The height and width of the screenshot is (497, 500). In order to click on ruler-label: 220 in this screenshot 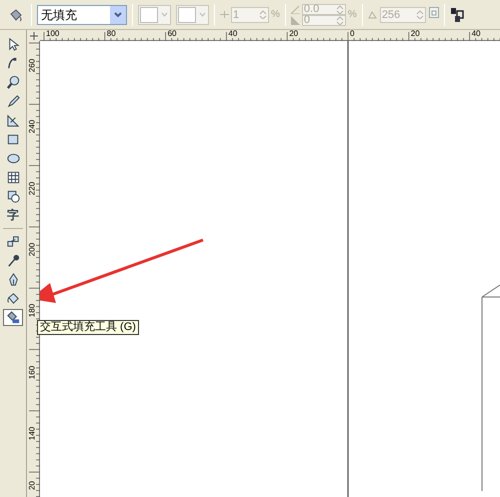, I will do `click(32, 188)`.